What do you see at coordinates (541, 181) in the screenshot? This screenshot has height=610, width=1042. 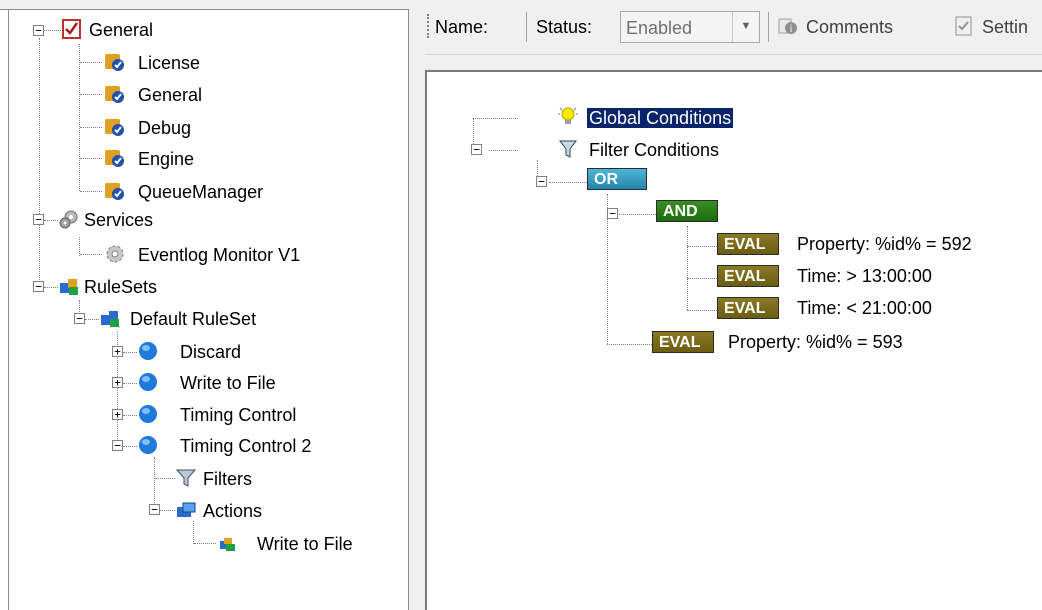 I see `expander-or: −` at bounding box center [541, 181].